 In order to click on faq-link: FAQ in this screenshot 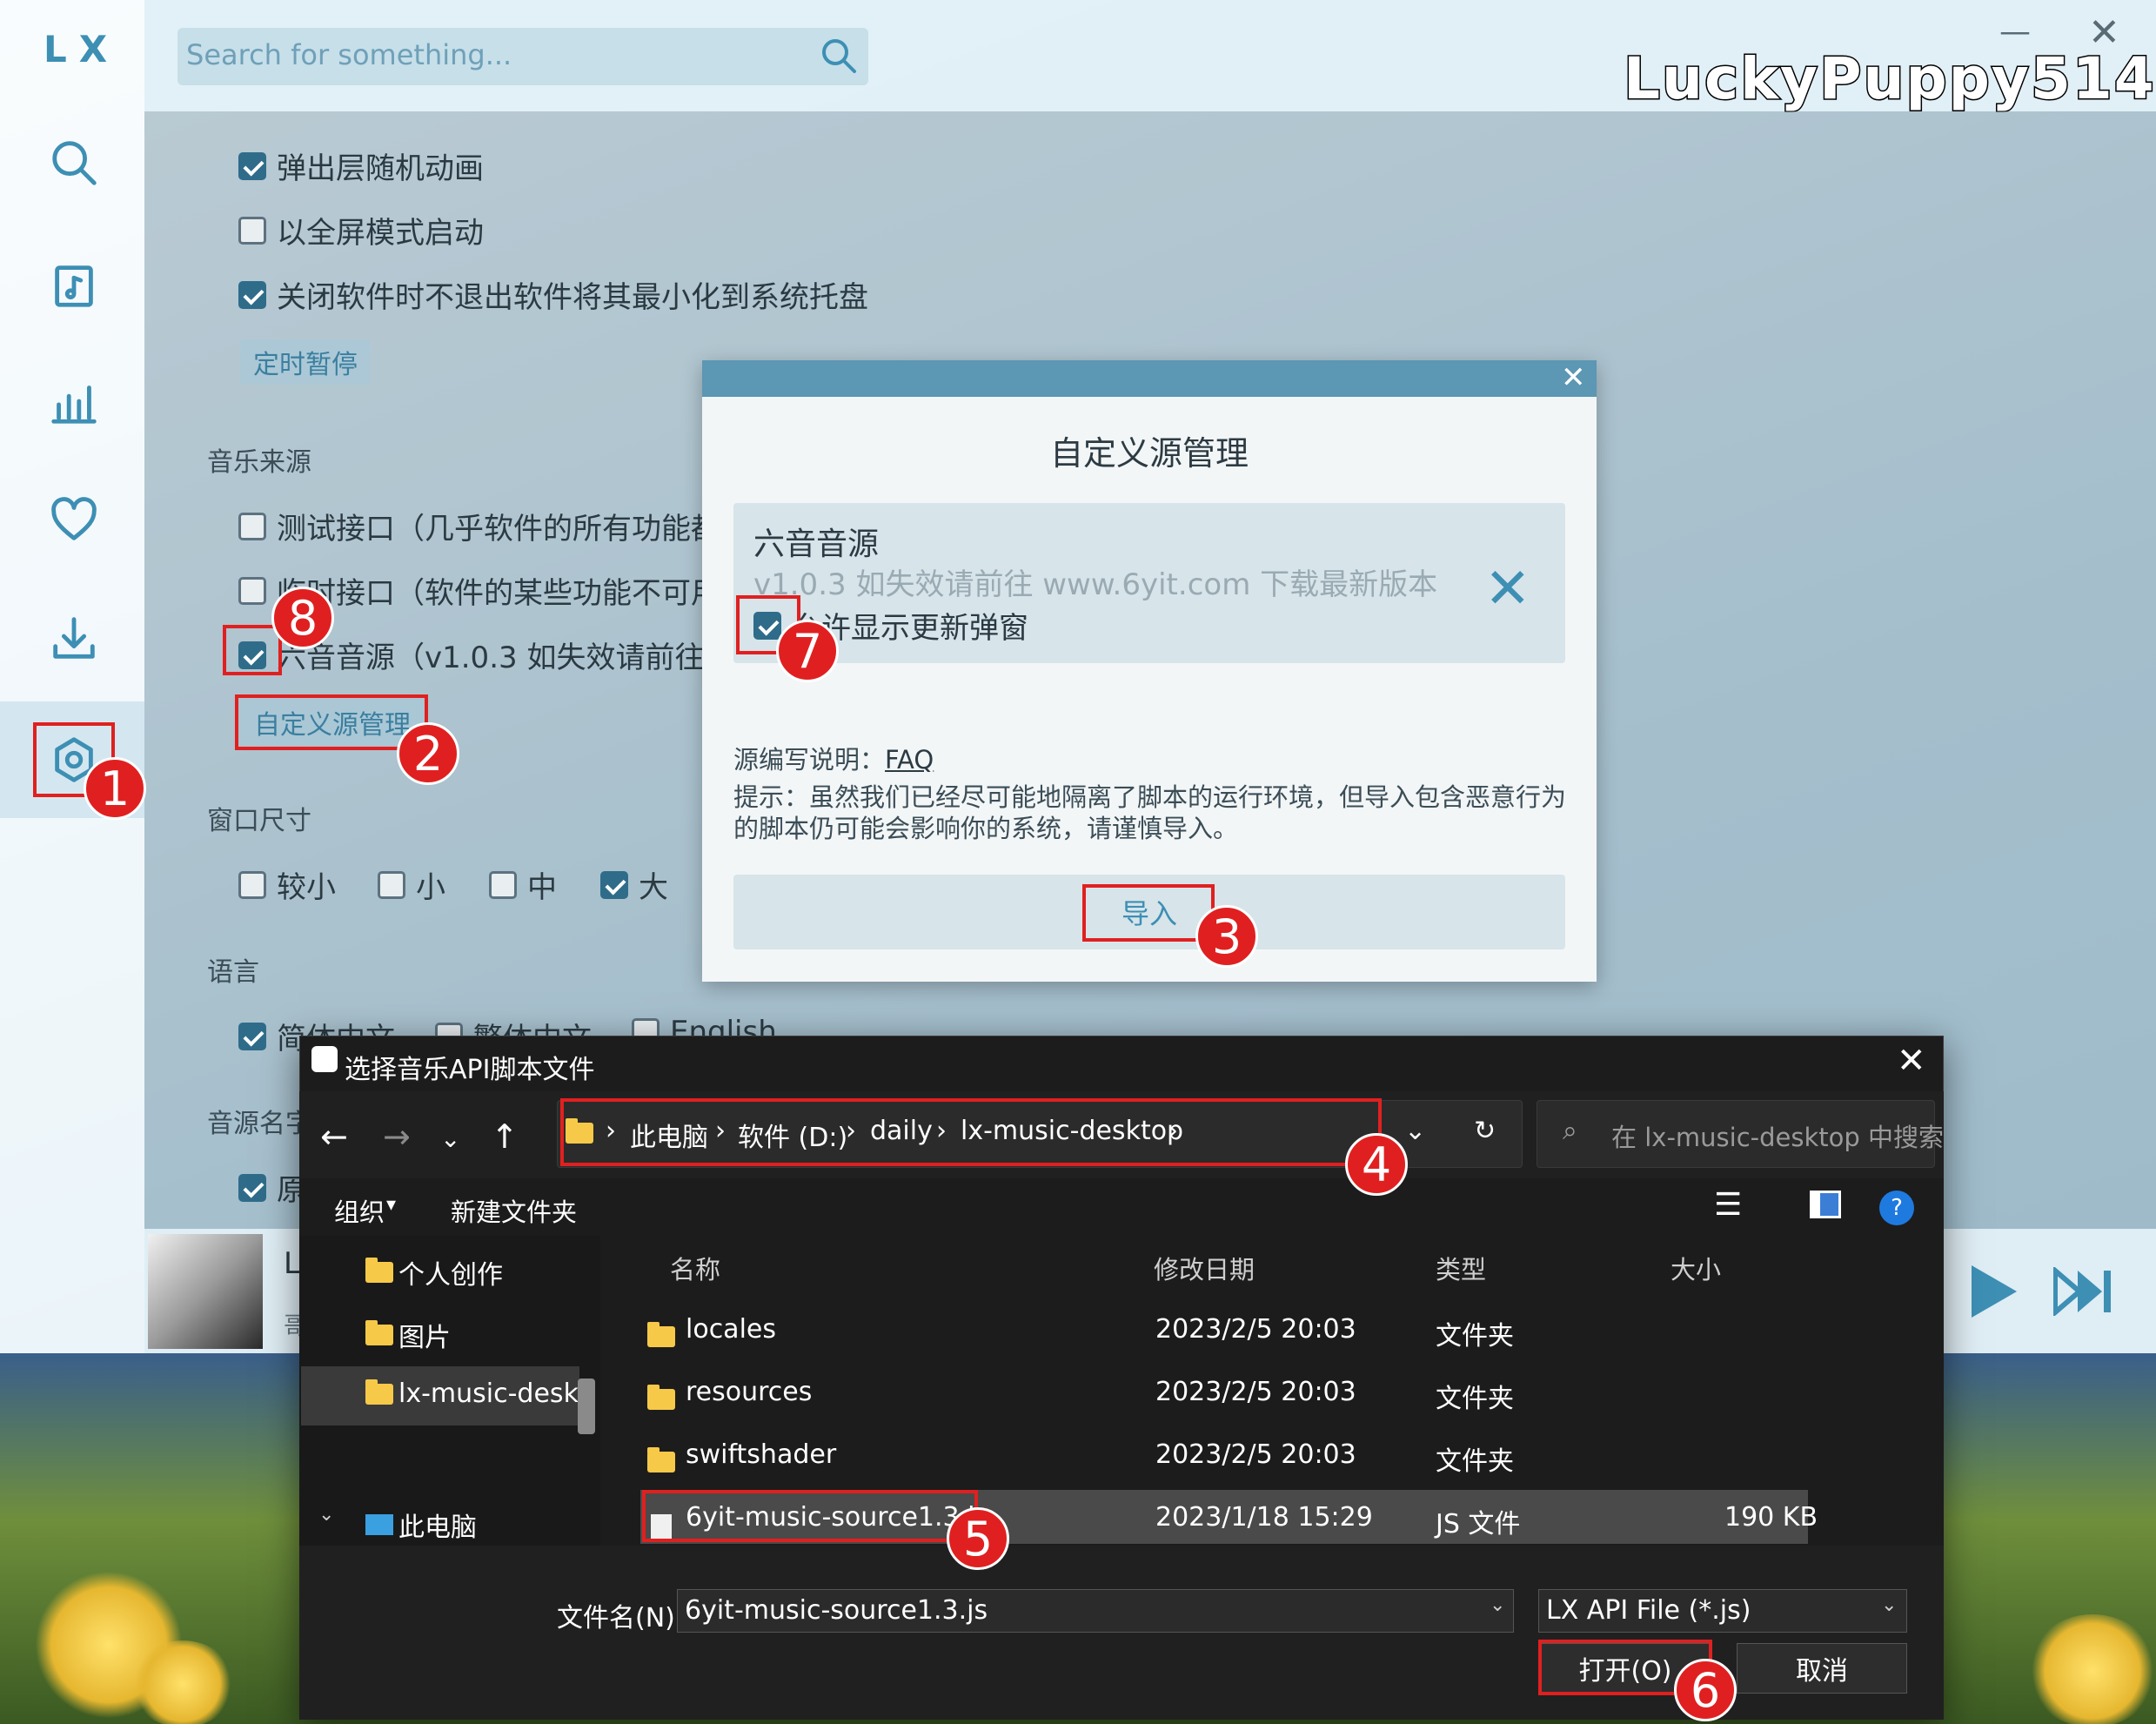, I will do `click(909, 760)`.